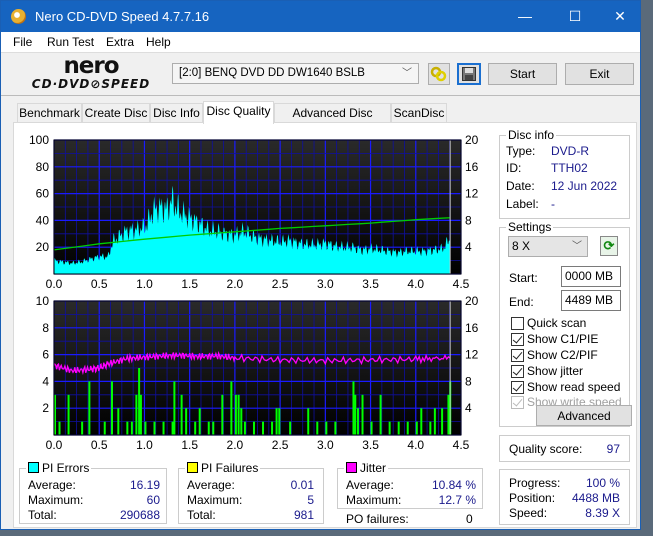 The image size is (653, 536). Describe the element at coordinates (556, 323) in the screenshot. I see `quick-scan-label: Quick scan` at that location.